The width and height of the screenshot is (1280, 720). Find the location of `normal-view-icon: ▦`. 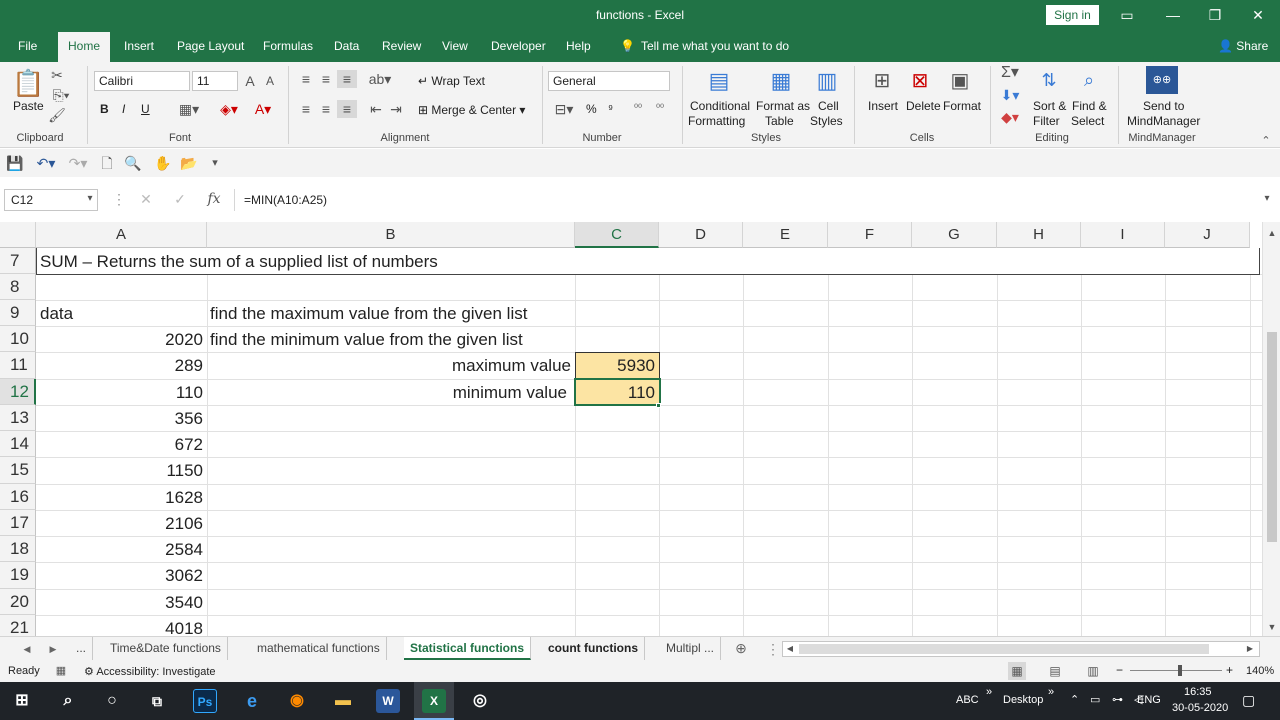

normal-view-icon: ▦ is located at coordinates (1017, 671).